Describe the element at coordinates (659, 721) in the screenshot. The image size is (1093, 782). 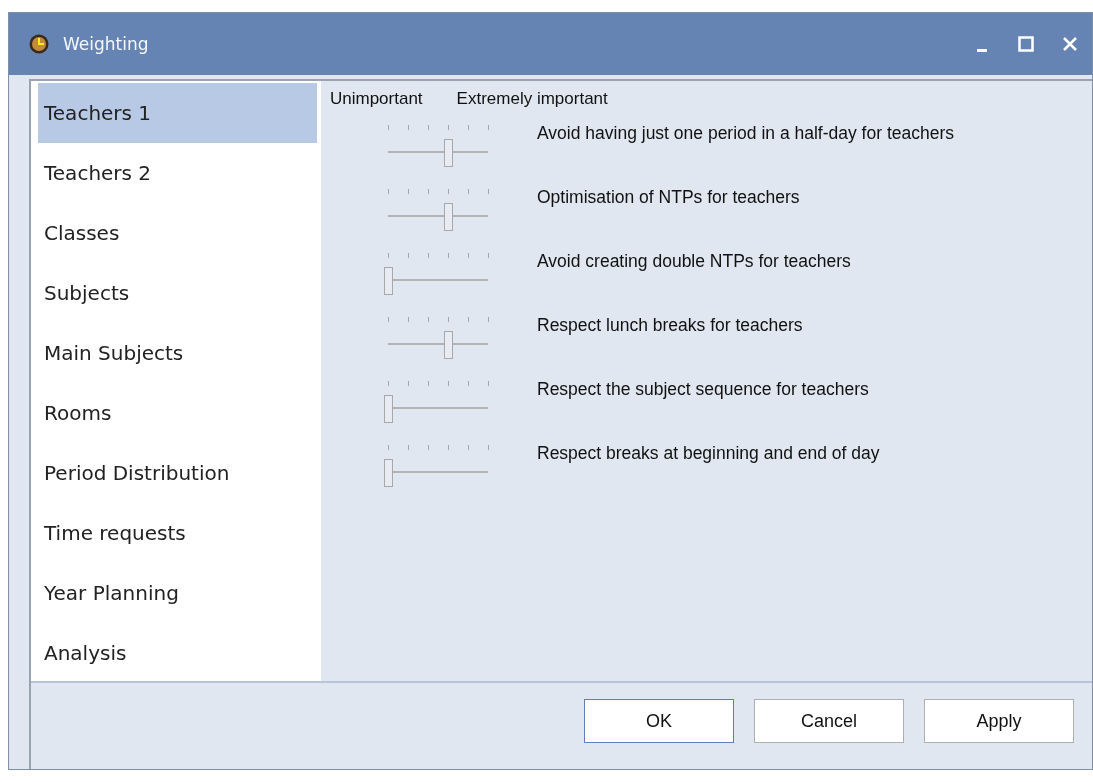
I see `dialog-button: OK` at that location.